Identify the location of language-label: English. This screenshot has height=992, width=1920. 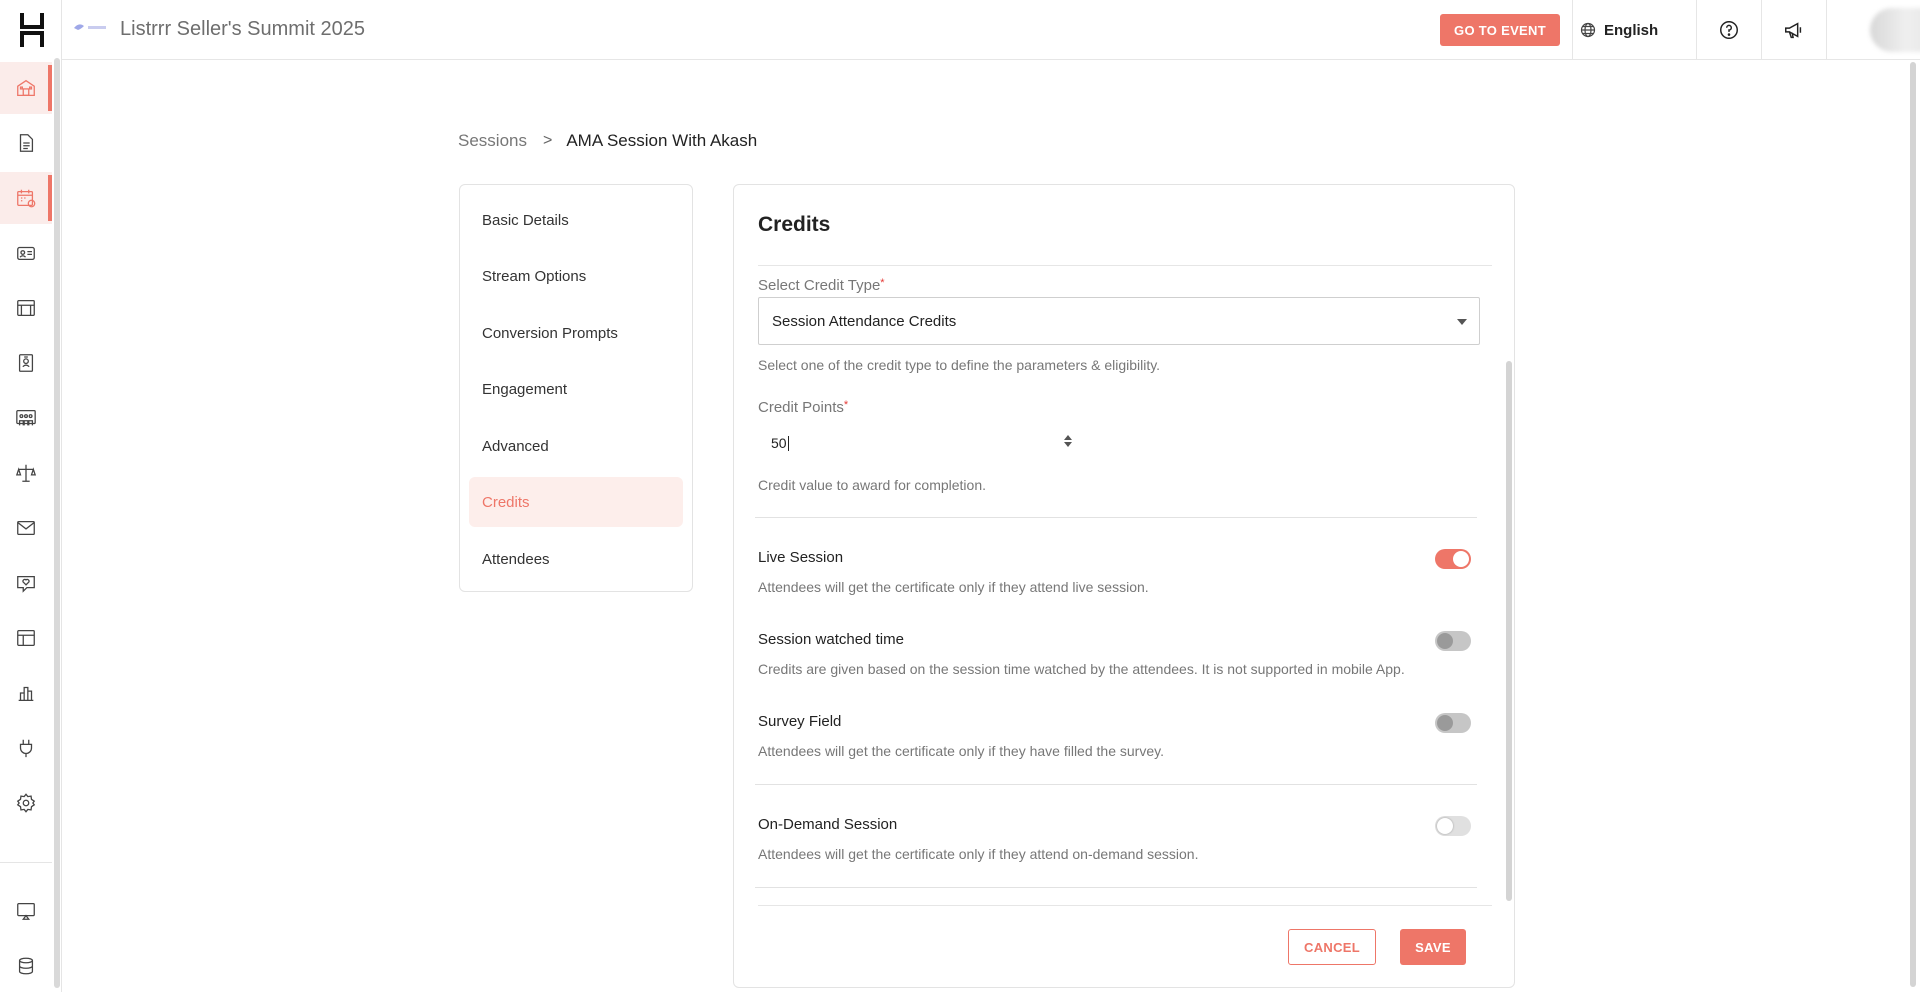
(1631, 30).